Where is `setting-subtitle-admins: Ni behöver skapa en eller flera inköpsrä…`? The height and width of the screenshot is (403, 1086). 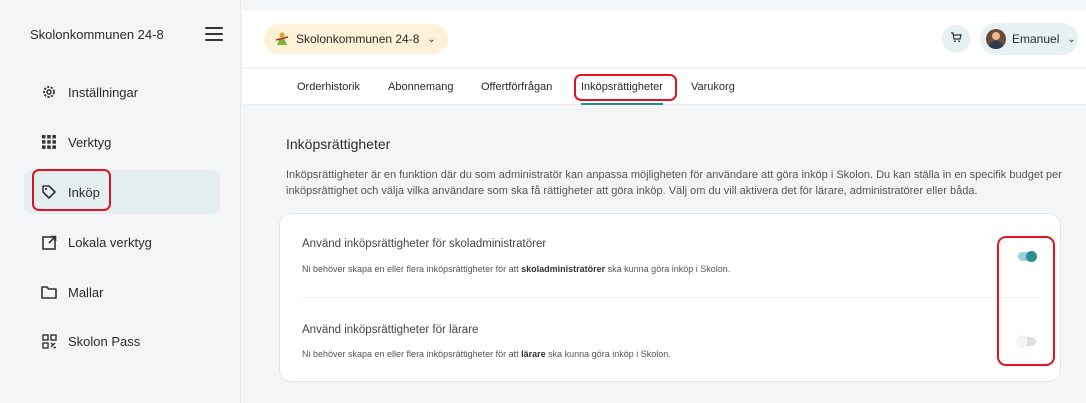
setting-subtitle-admins: Ni behöver skapa en eller flera inköpsrä… is located at coordinates (516, 269).